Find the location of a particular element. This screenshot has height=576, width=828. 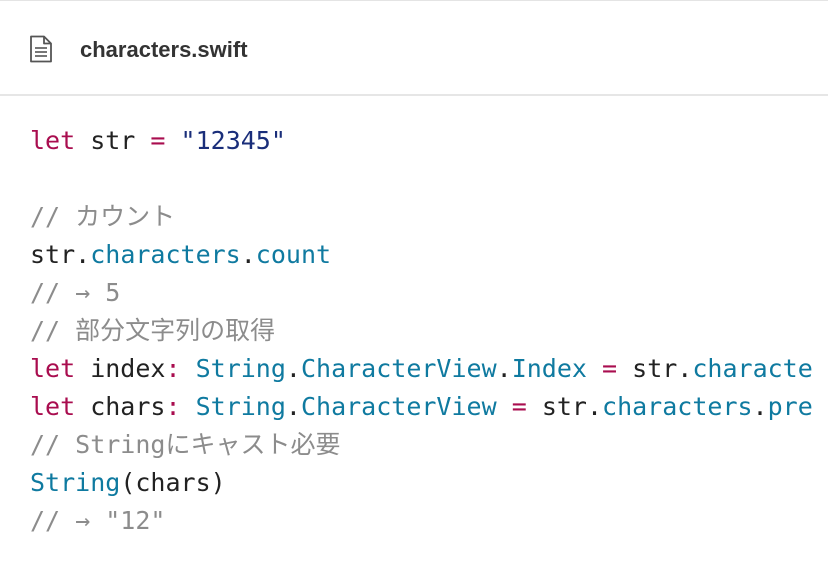

document-icon is located at coordinates (41, 49).